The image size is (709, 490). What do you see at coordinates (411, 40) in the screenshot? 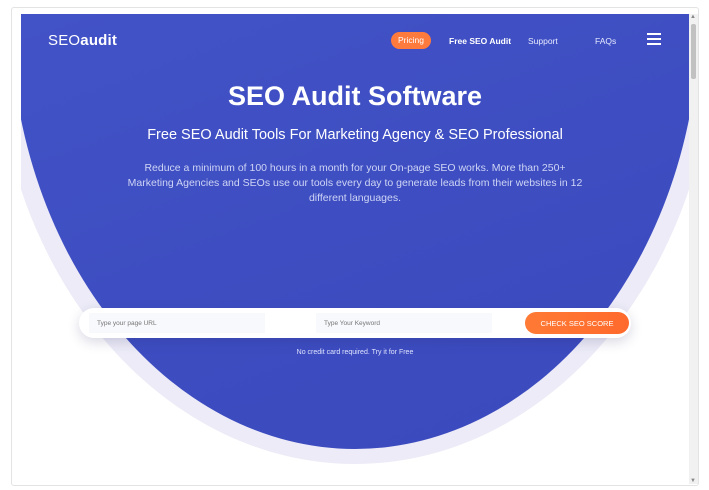
I see `pricing-button: Pricing` at bounding box center [411, 40].